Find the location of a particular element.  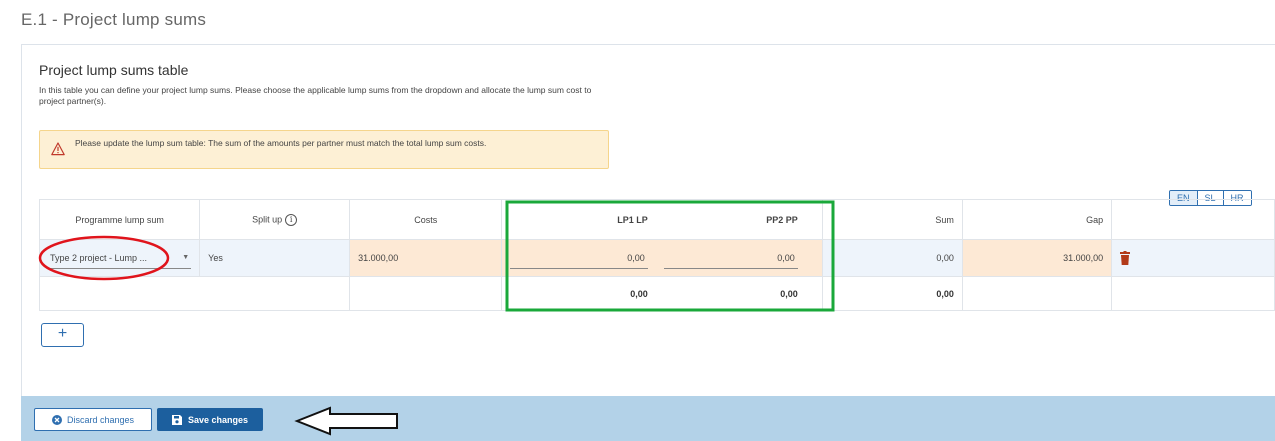

total-sum: 0,00 is located at coordinates (892, 293).